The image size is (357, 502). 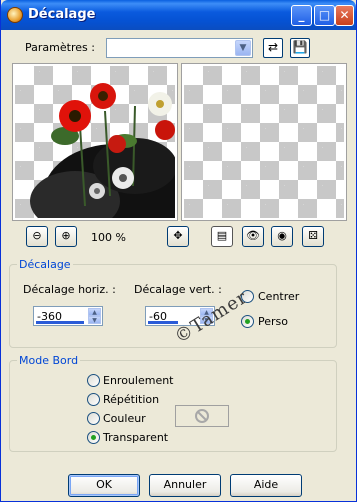 I want to click on ok-button: OK, so click(x=104, y=485).